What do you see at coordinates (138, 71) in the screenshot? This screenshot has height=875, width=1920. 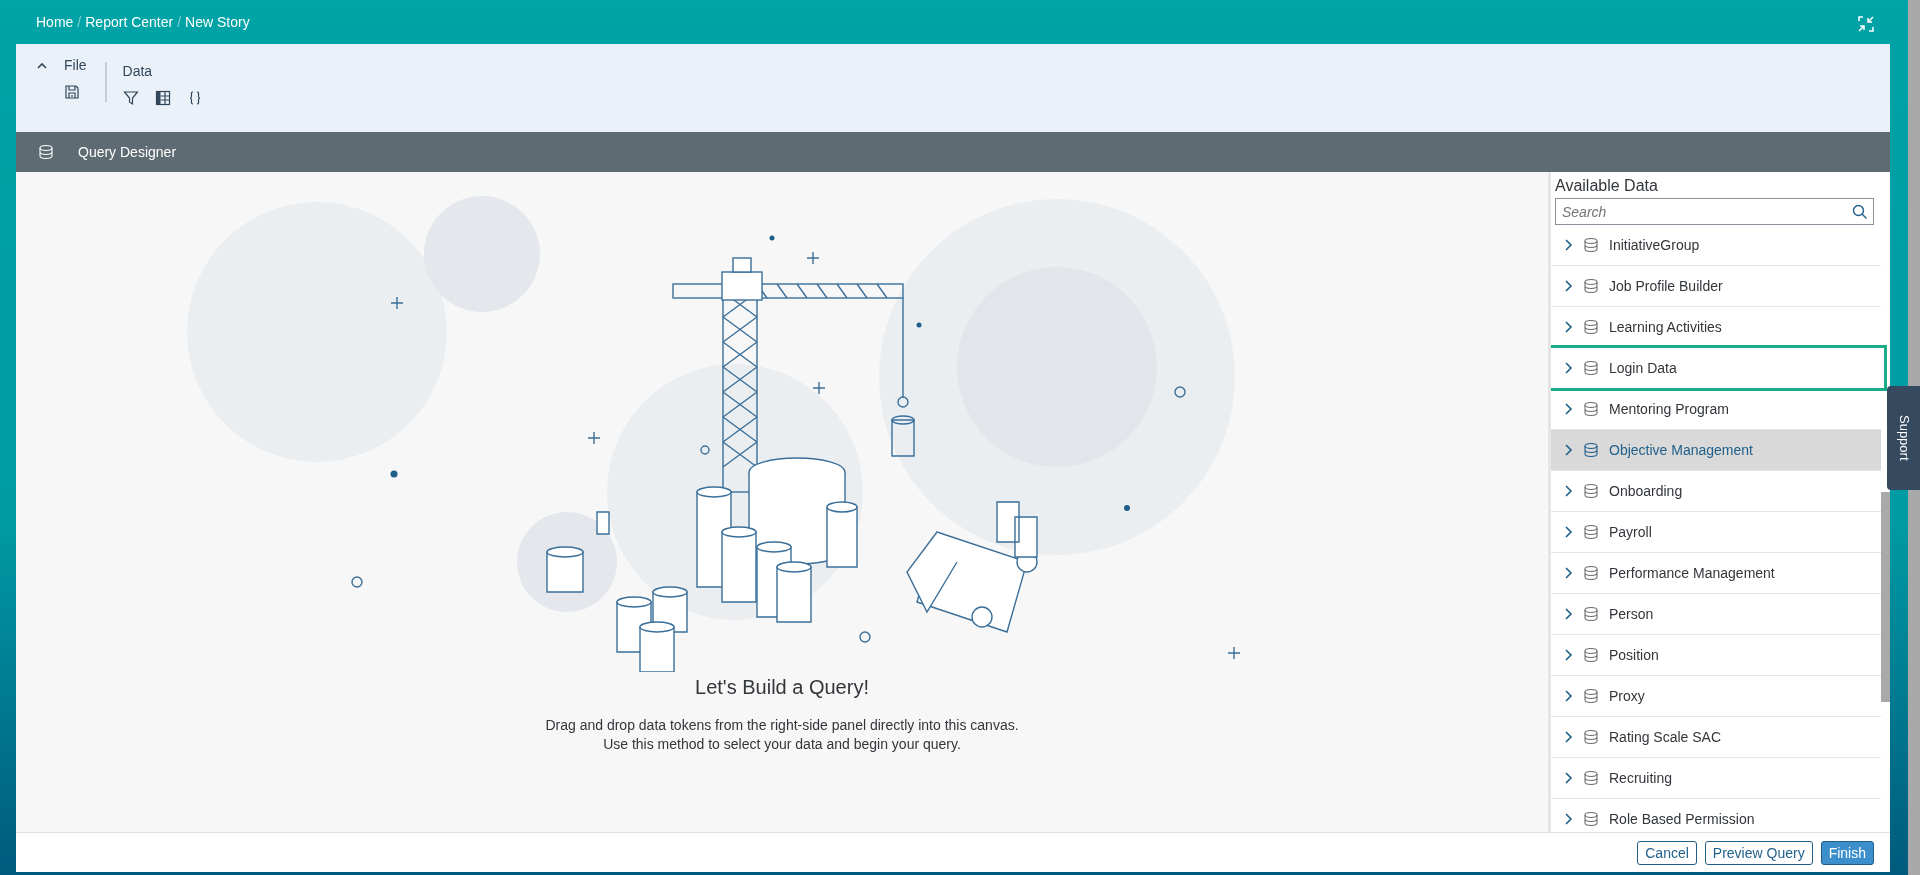 I see `toolbar-group-label: Data` at bounding box center [138, 71].